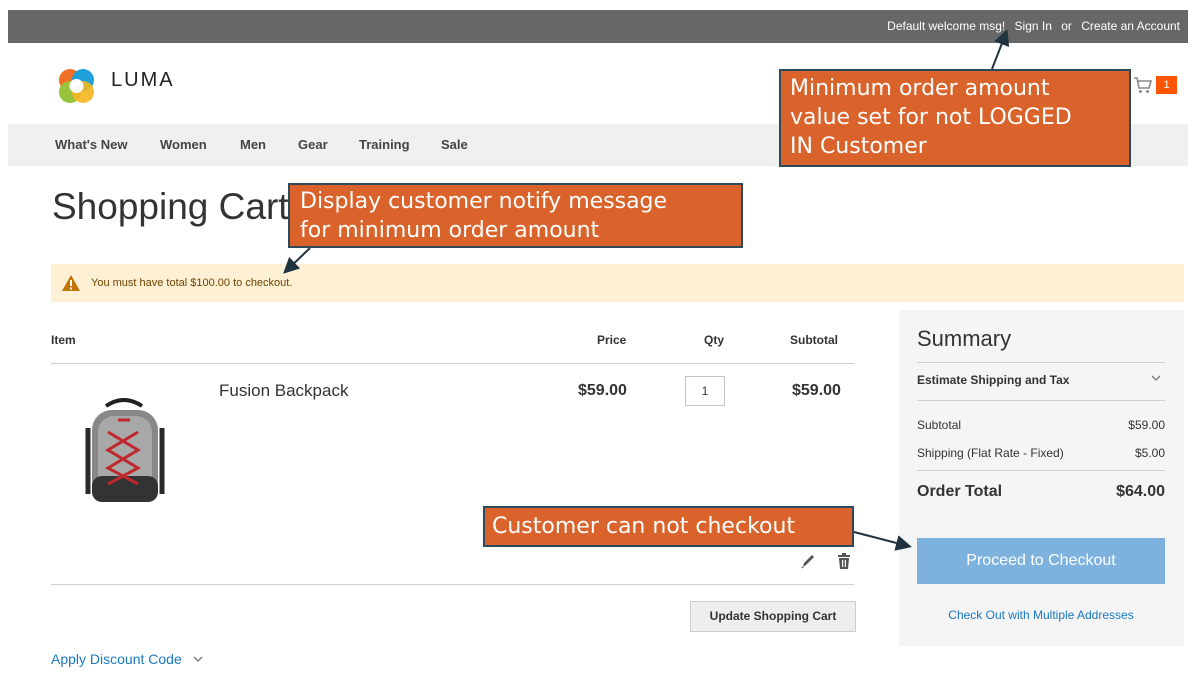 The height and width of the screenshot is (686, 1196). Describe the element at coordinates (76, 86) in the screenshot. I see `luma-logo-icon` at that location.